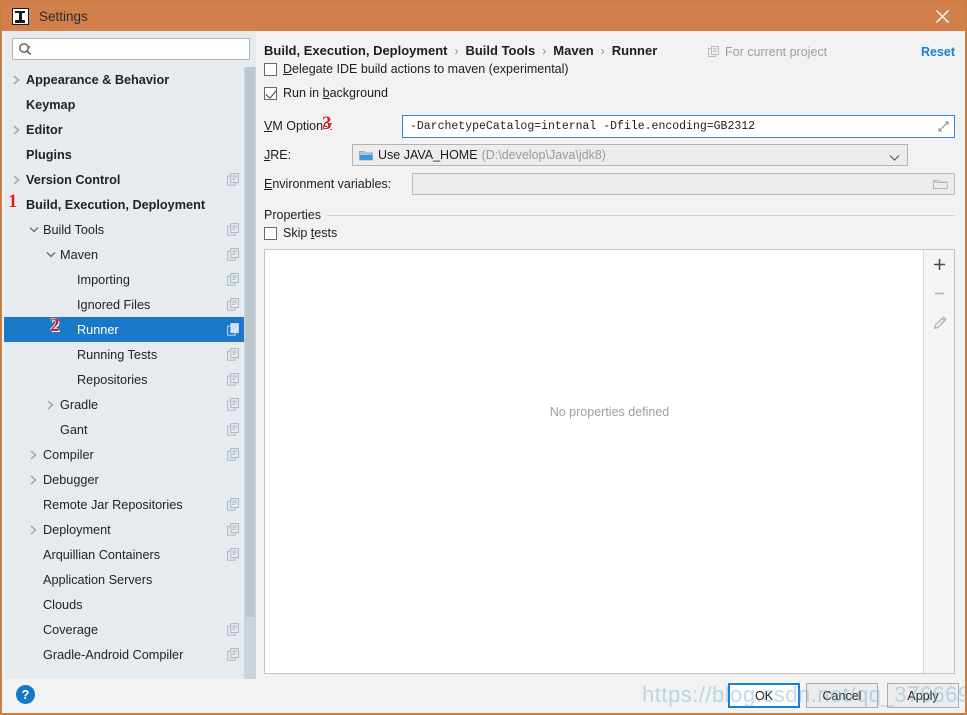  What do you see at coordinates (130, 429) in the screenshot?
I see `sidebar-item-gant: Gant` at bounding box center [130, 429].